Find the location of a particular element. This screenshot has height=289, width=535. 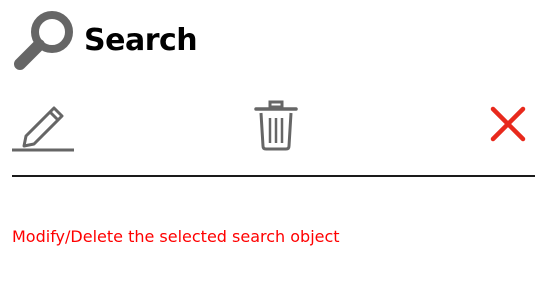

search-icon is located at coordinates (43, 40).